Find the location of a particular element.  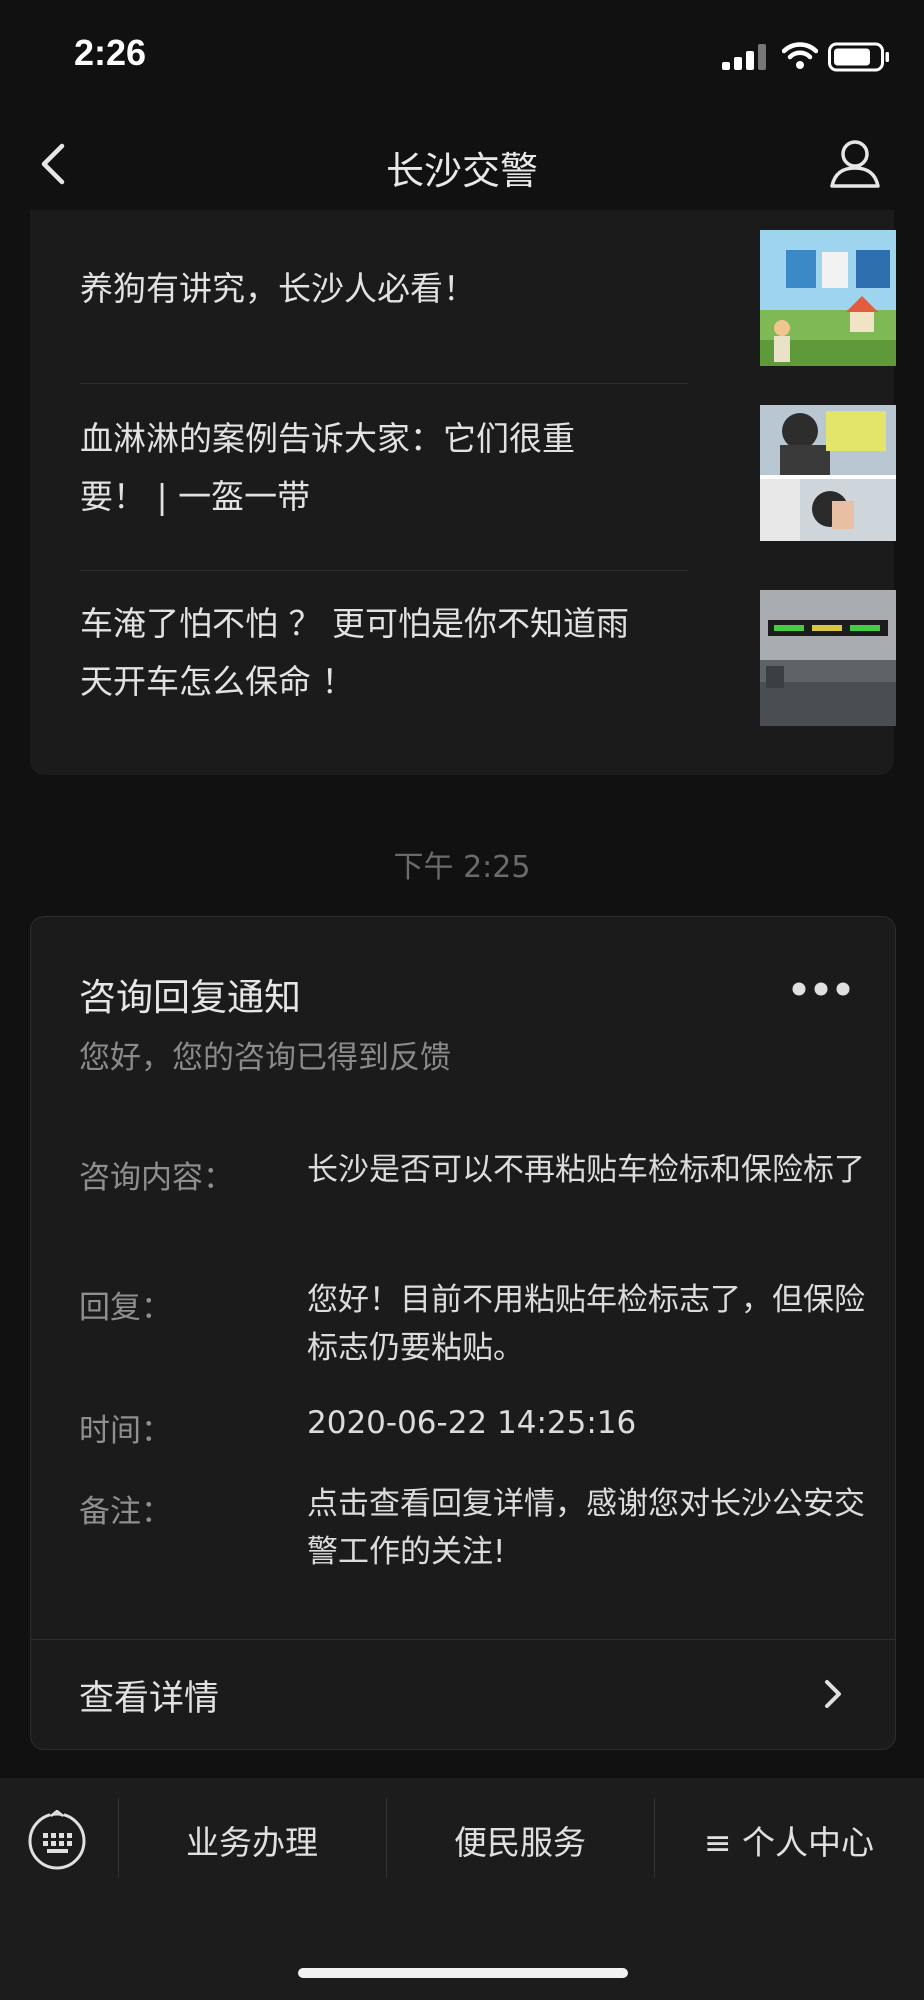

chevron-right-icon is located at coordinates (833, 1694).